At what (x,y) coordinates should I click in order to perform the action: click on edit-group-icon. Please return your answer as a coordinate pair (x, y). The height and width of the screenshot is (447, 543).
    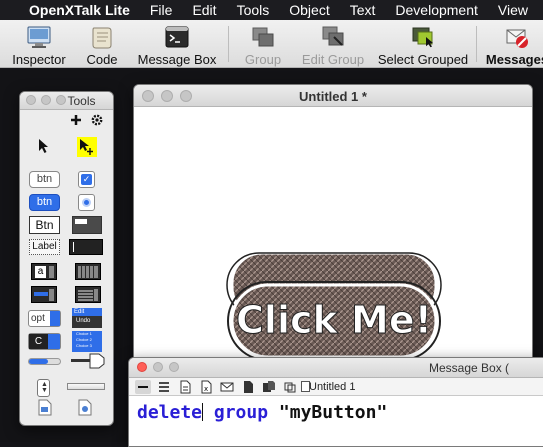
    Looking at the image, I should click on (333, 36).